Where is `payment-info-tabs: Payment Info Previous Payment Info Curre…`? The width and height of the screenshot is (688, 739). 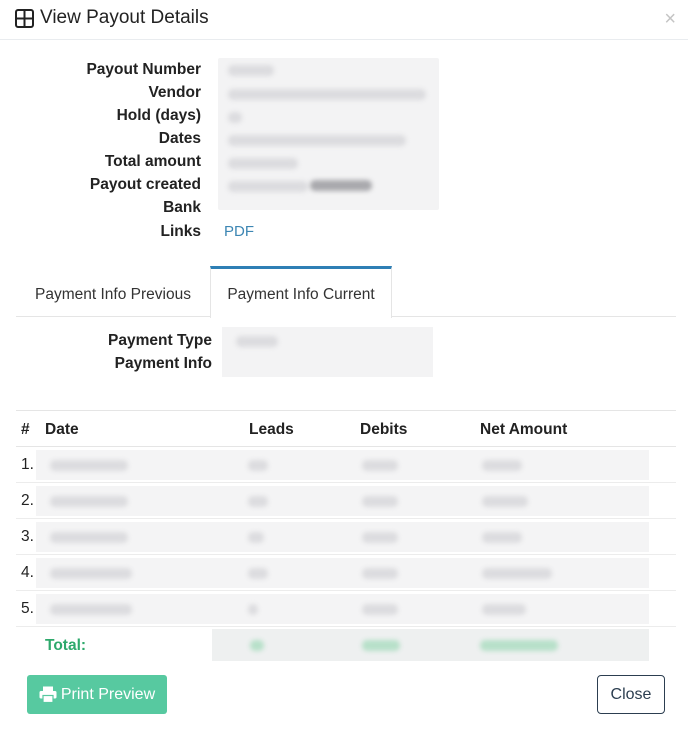 payment-info-tabs: Payment Info Previous Payment Info Curre… is located at coordinates (346, 292).